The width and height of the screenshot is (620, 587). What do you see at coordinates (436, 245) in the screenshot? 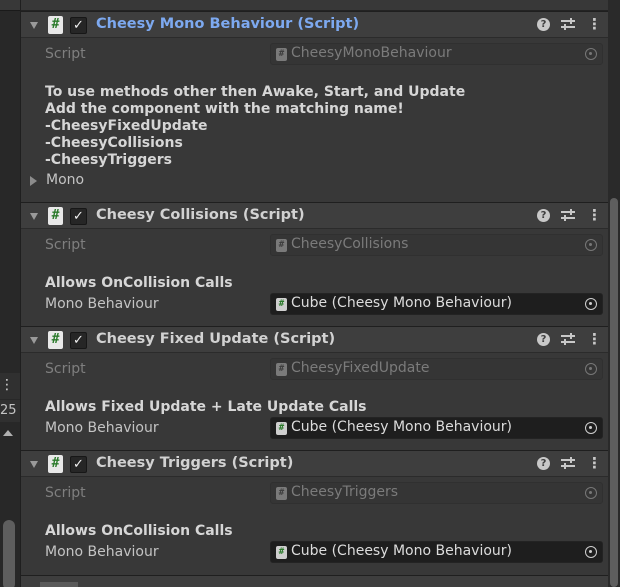
I see `script-field: # CheesyCollisions` at bounding box center [436, 245].